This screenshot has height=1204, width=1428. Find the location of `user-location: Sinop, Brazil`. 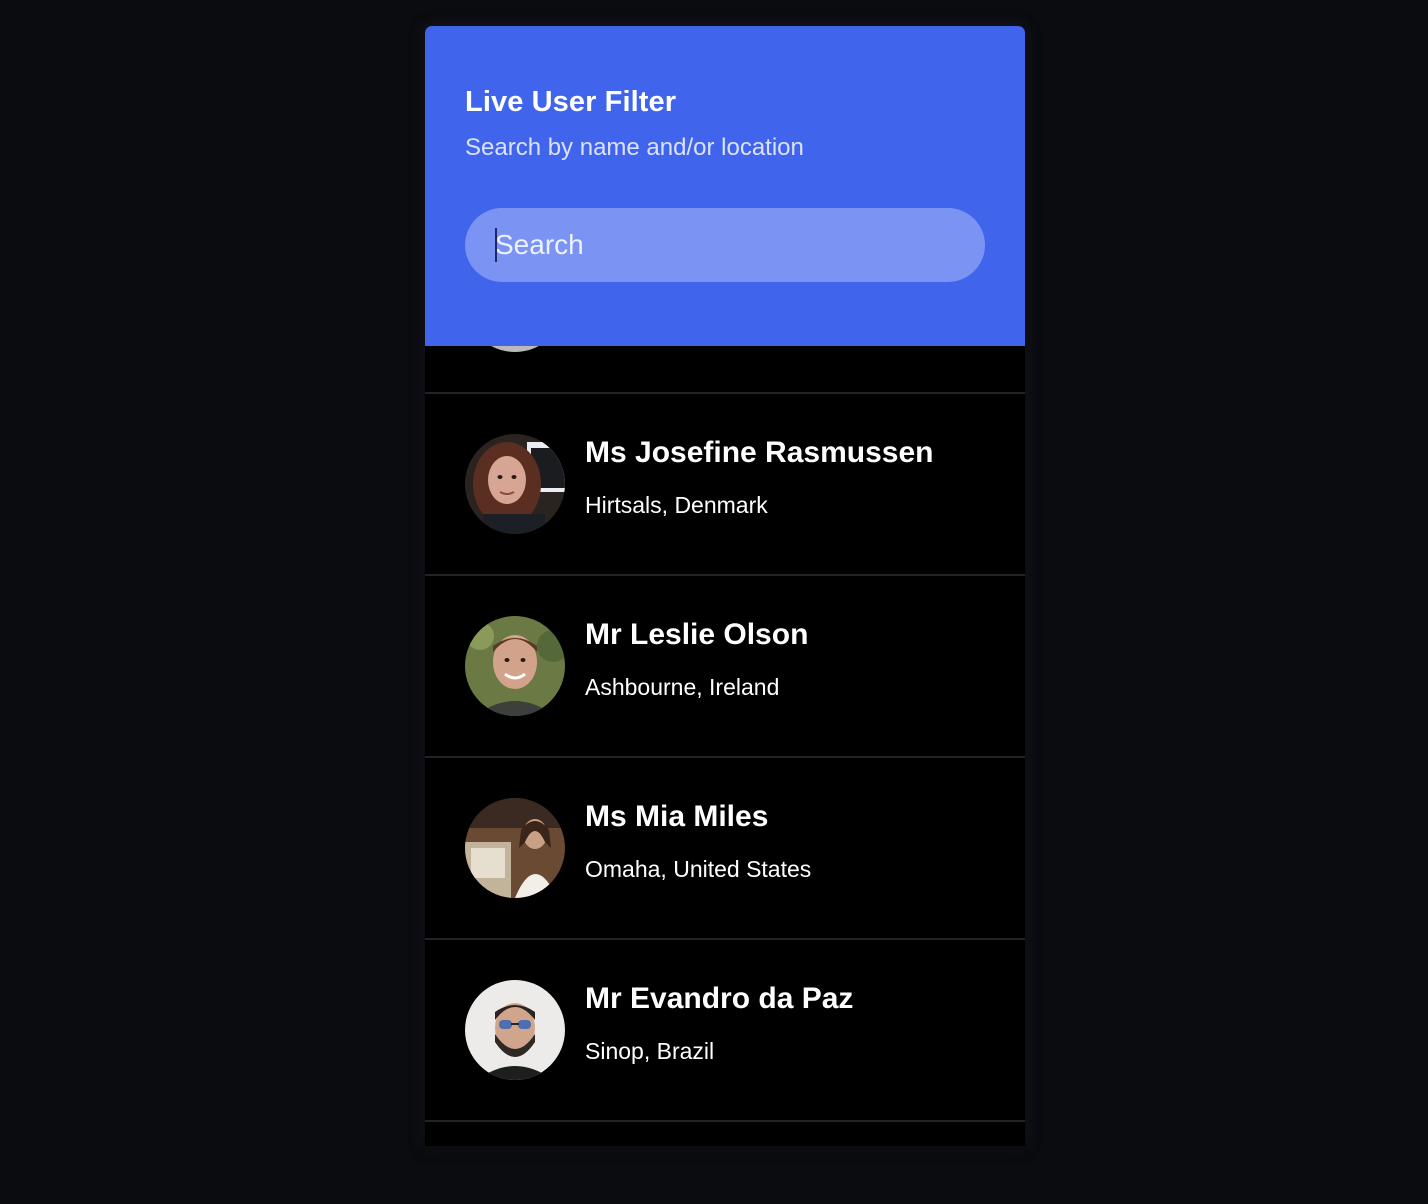

user-location: Sinop, Brazil is located at coordinates (650, 1051).